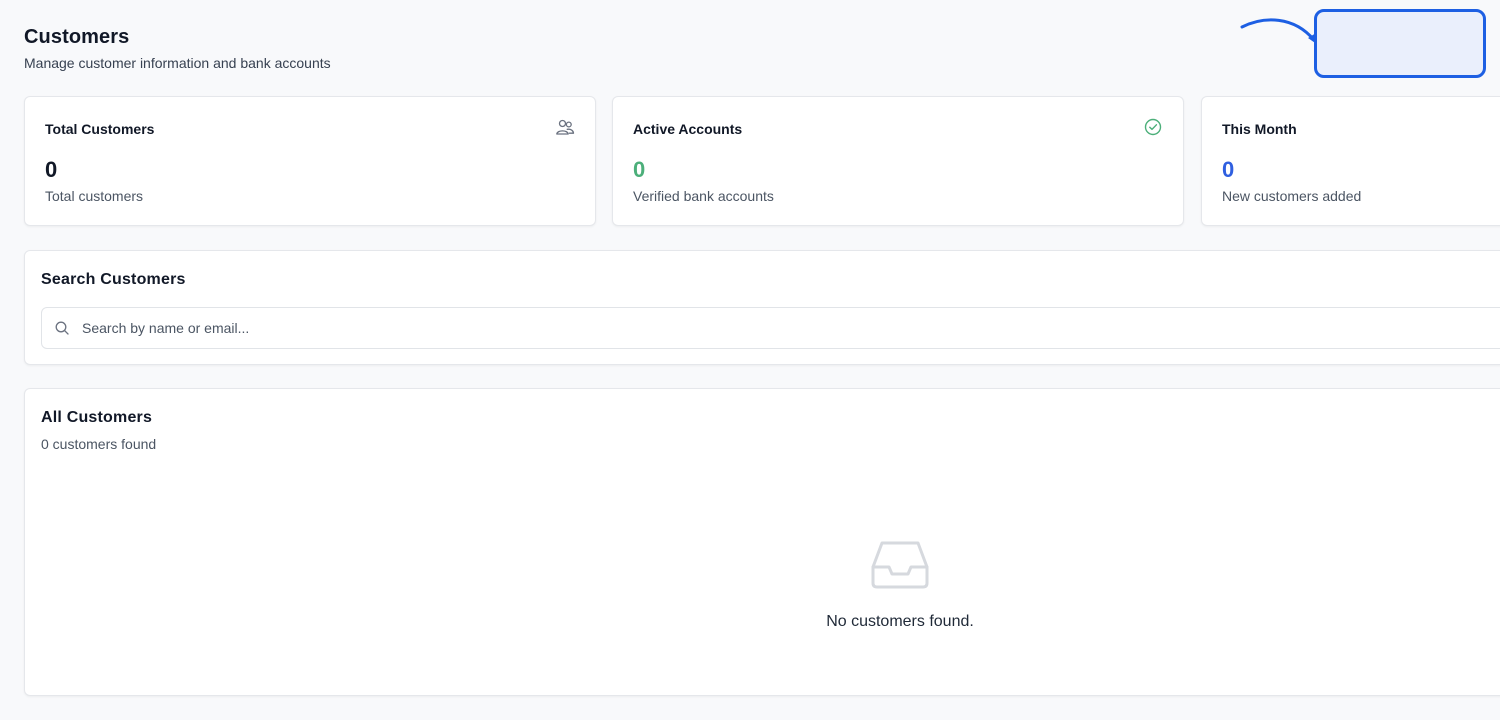 Image resolution: width=1500 pixels, height=720 pixels. Describe the element at coordinates (62, 328) in the screenshot. I see `search-icon` at that location.